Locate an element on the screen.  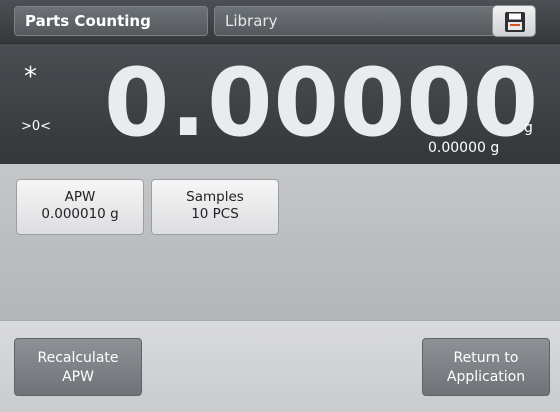
header-bar: Parts Counting Library is located at coordinates (280, 22).